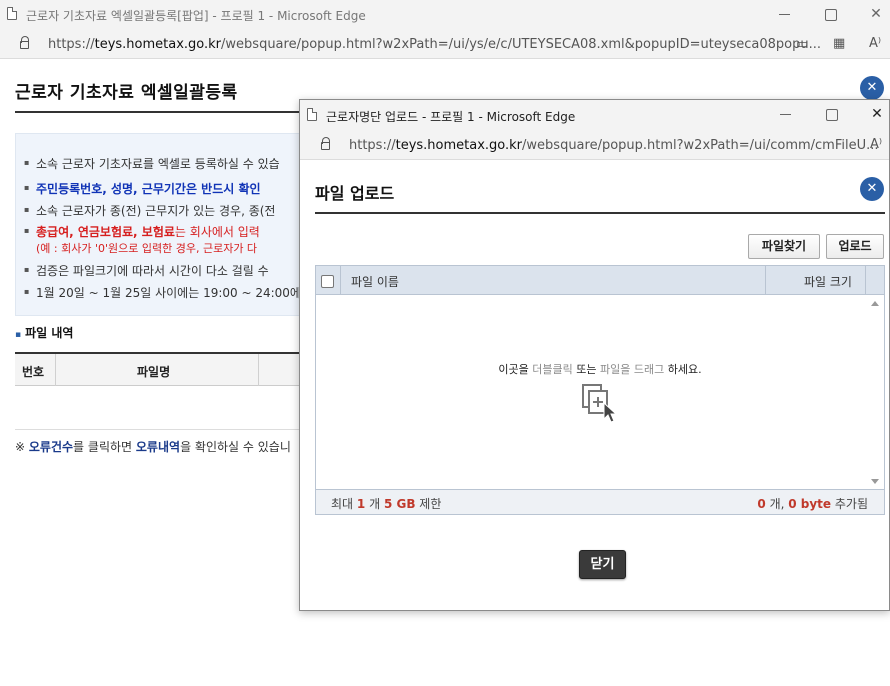 The width and height of the screenshot is (890, 686). I want to click on notice-line: 소속 근로자가 종(전) 근무지가 있는 경우, 종(전, so click(149, 210).